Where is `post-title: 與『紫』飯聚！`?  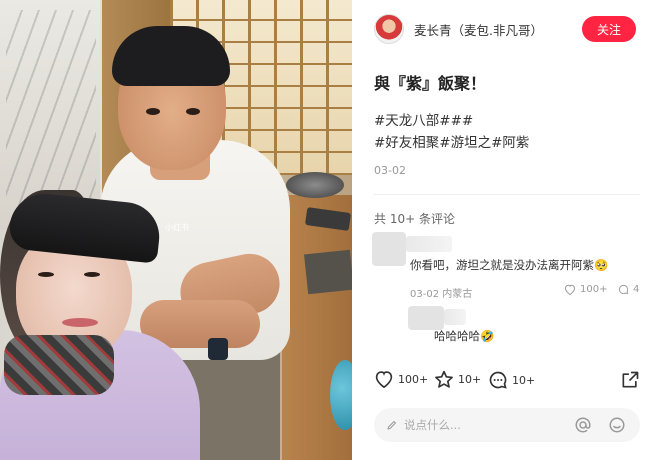 post-title: 與『紫』飯聚！ is located at coordinates (430, 83).